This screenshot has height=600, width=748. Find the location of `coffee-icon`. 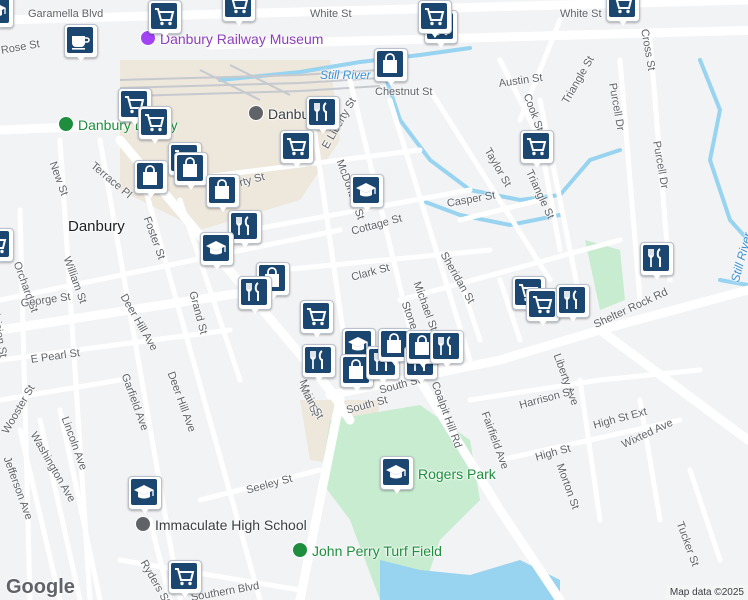

coffee-icon is located at coordinates (81, 43).